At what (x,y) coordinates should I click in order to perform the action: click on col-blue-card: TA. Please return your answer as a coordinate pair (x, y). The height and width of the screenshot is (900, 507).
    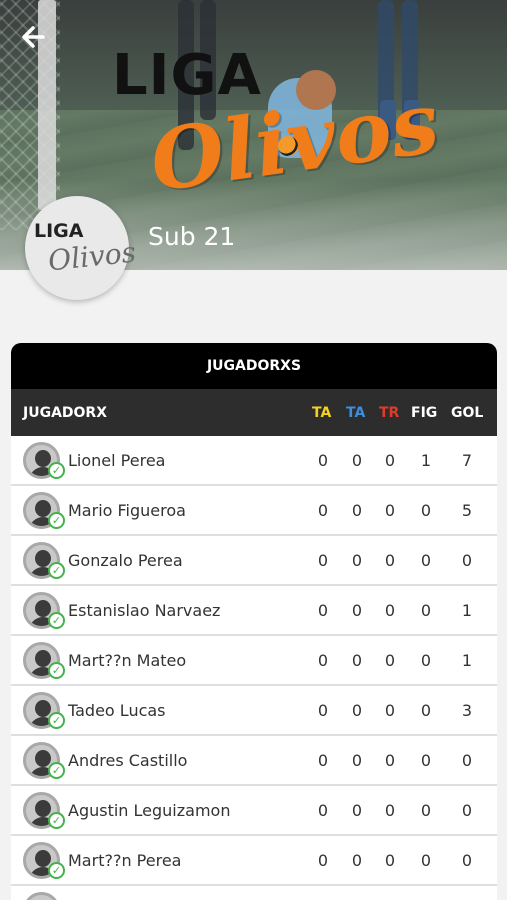
    Looking at the image, I should click on (356, 413).